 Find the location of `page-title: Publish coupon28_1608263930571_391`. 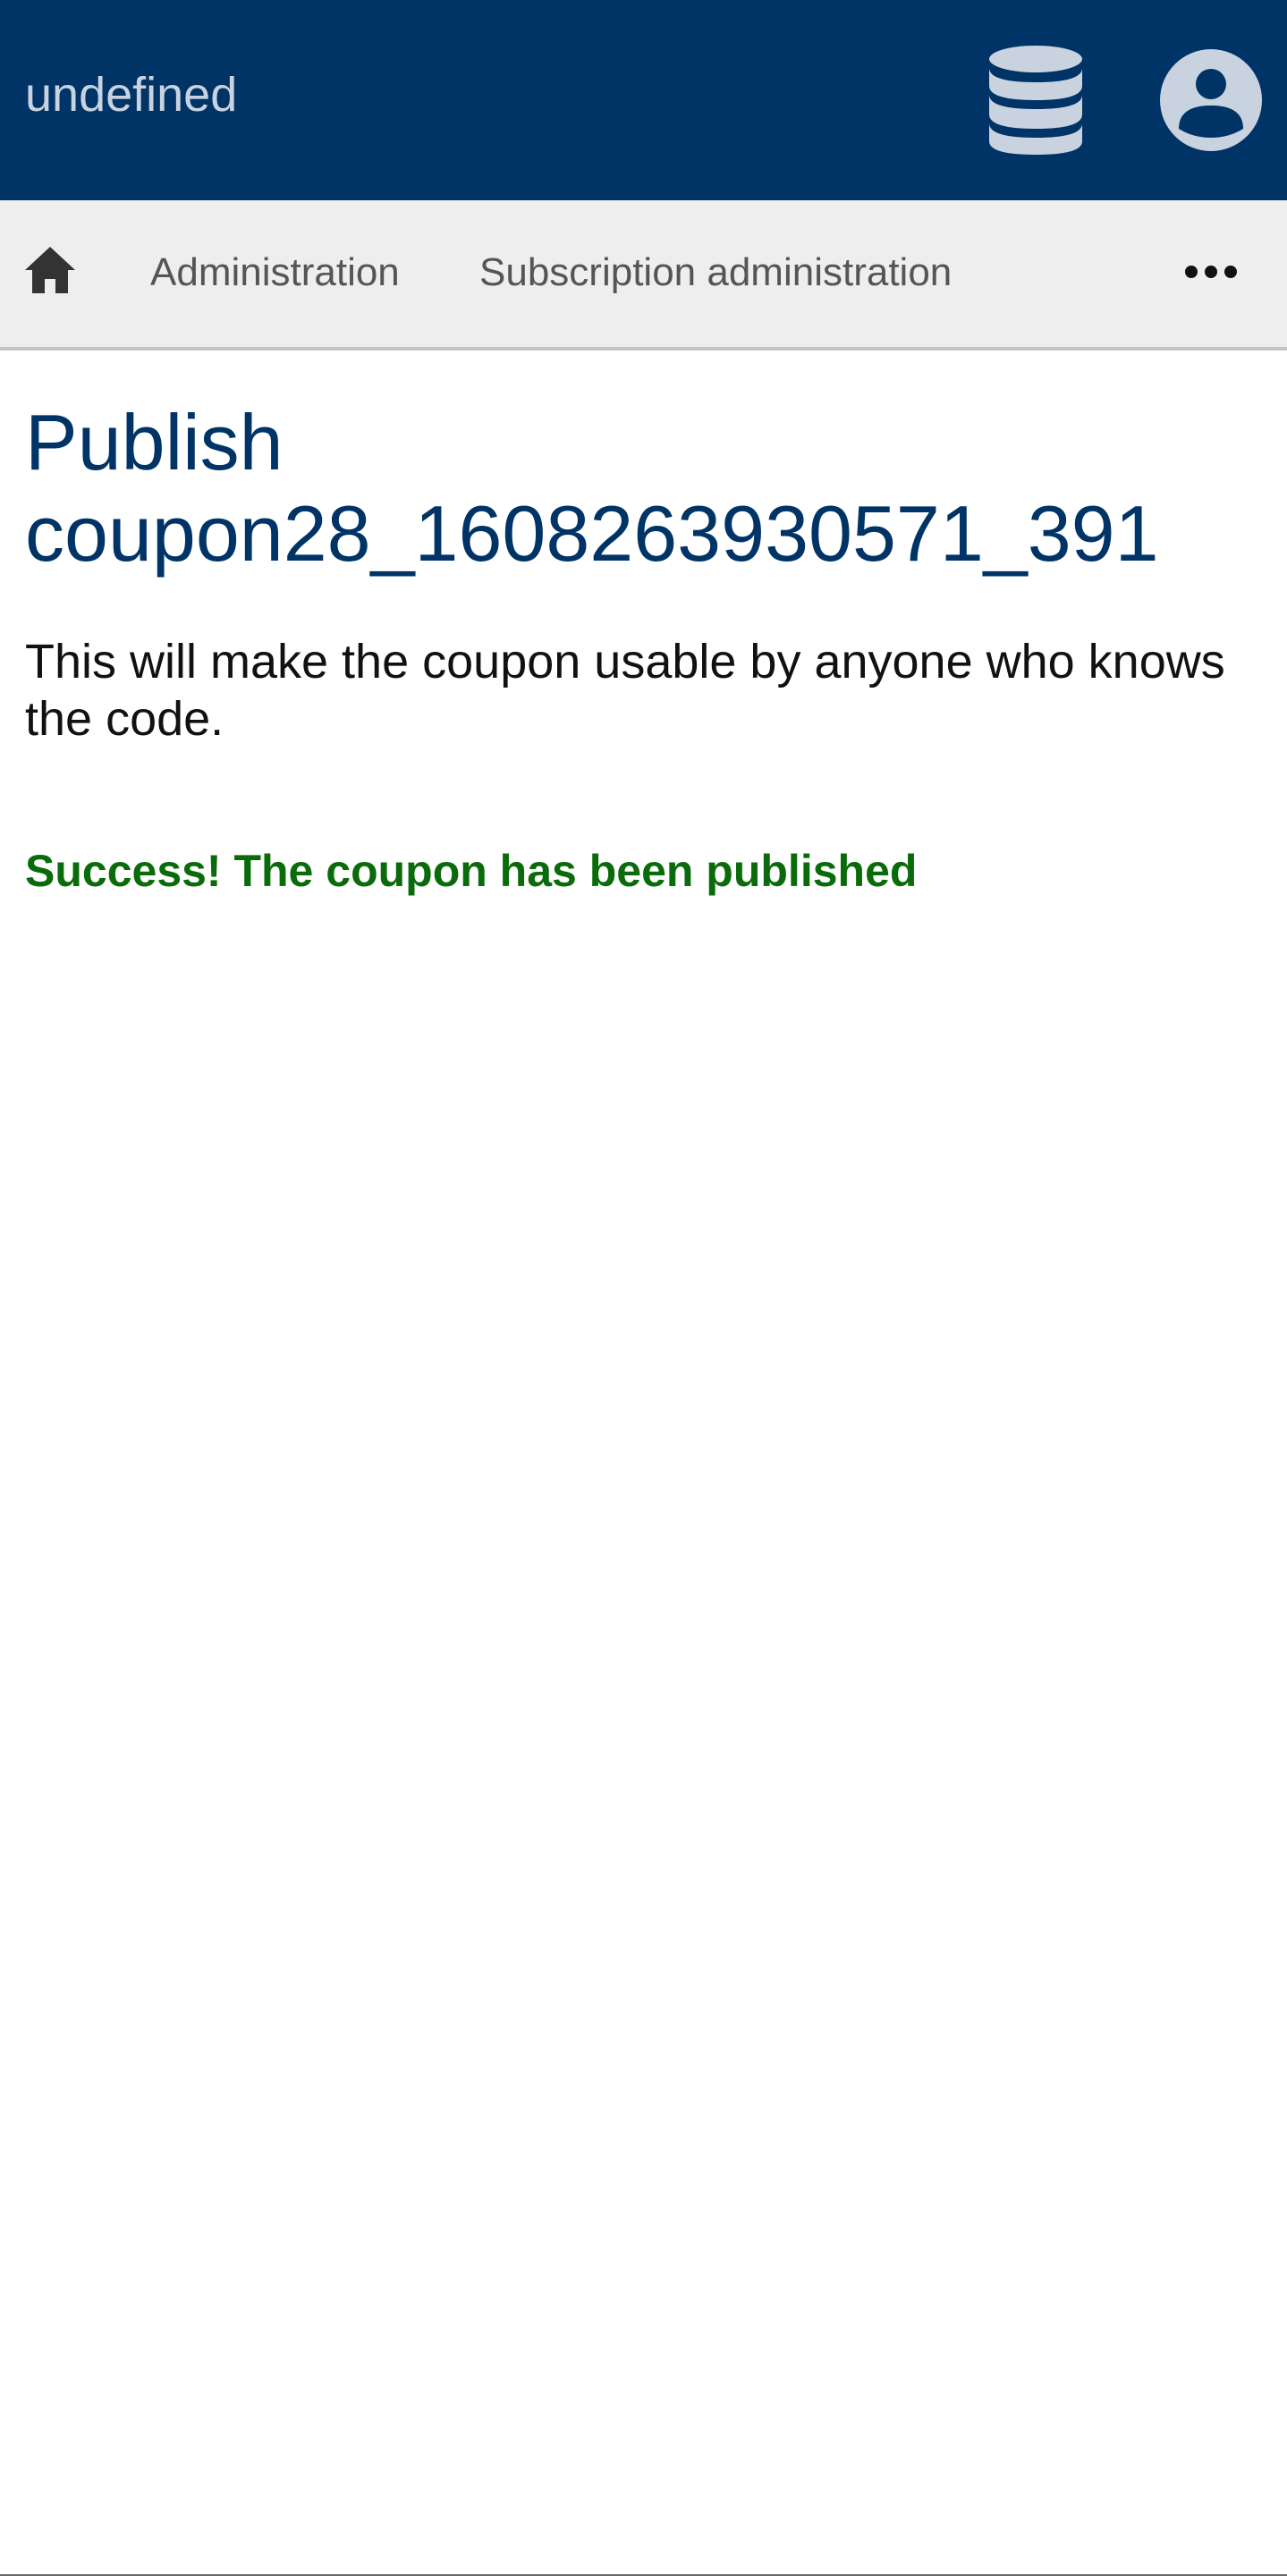

page-title: Publish coupon28_1608263930571_391 is located at coordinates (592, 488).